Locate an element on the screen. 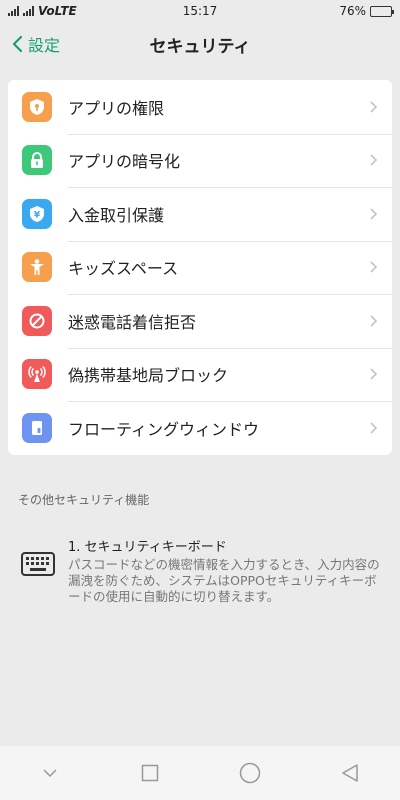 The height and width of the screenshot is (800, 400). keyboard-icon is located at coordinates (38, 563).